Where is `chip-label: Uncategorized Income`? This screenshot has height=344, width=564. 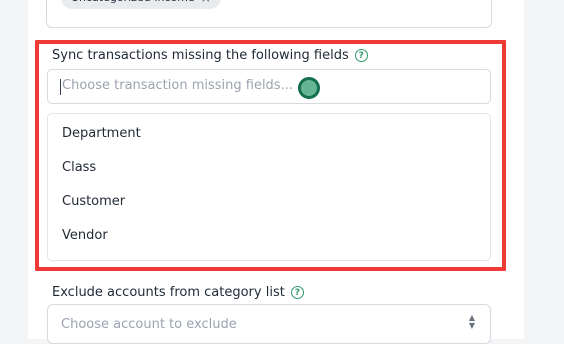 chip-label: Uncategorized Income is located at coordinates (133, 4).